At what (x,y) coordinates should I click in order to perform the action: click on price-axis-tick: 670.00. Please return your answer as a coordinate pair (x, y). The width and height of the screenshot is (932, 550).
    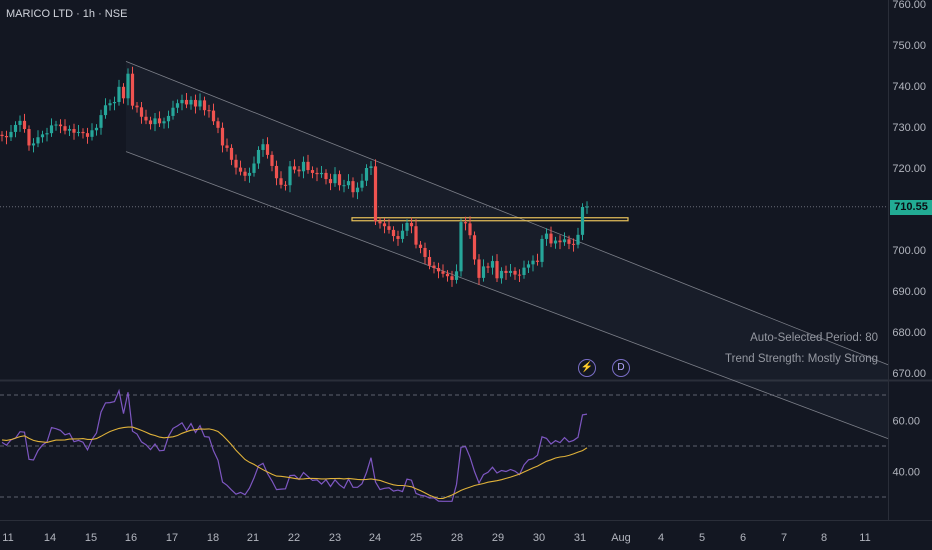
    Looking at the image, I should click on (909, 374).